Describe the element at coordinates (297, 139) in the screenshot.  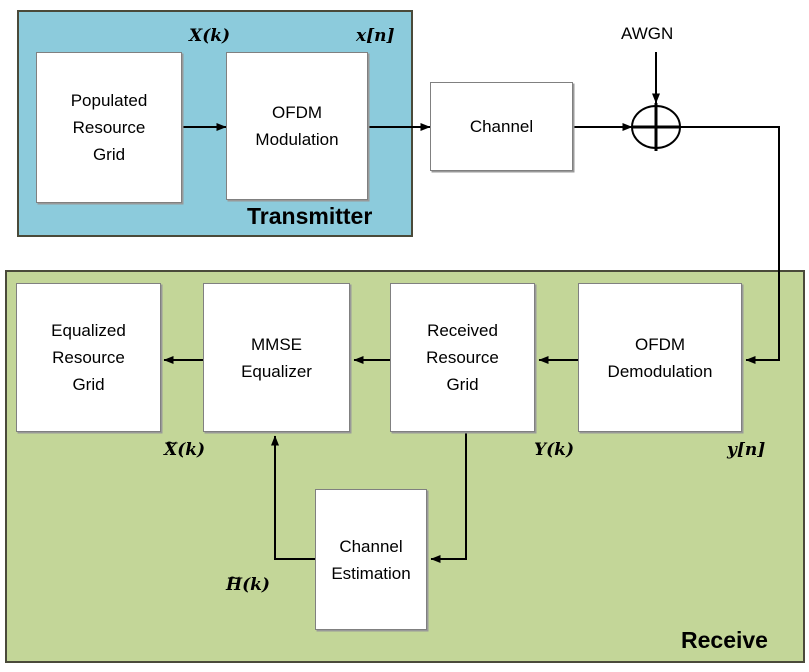
I see `block-line: Modulation` at that location.